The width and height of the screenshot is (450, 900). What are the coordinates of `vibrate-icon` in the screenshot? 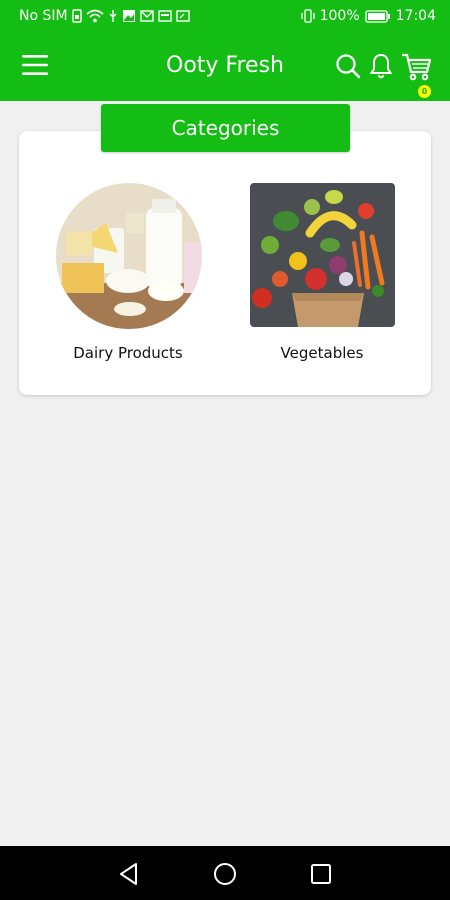 It's located at (307, 16).